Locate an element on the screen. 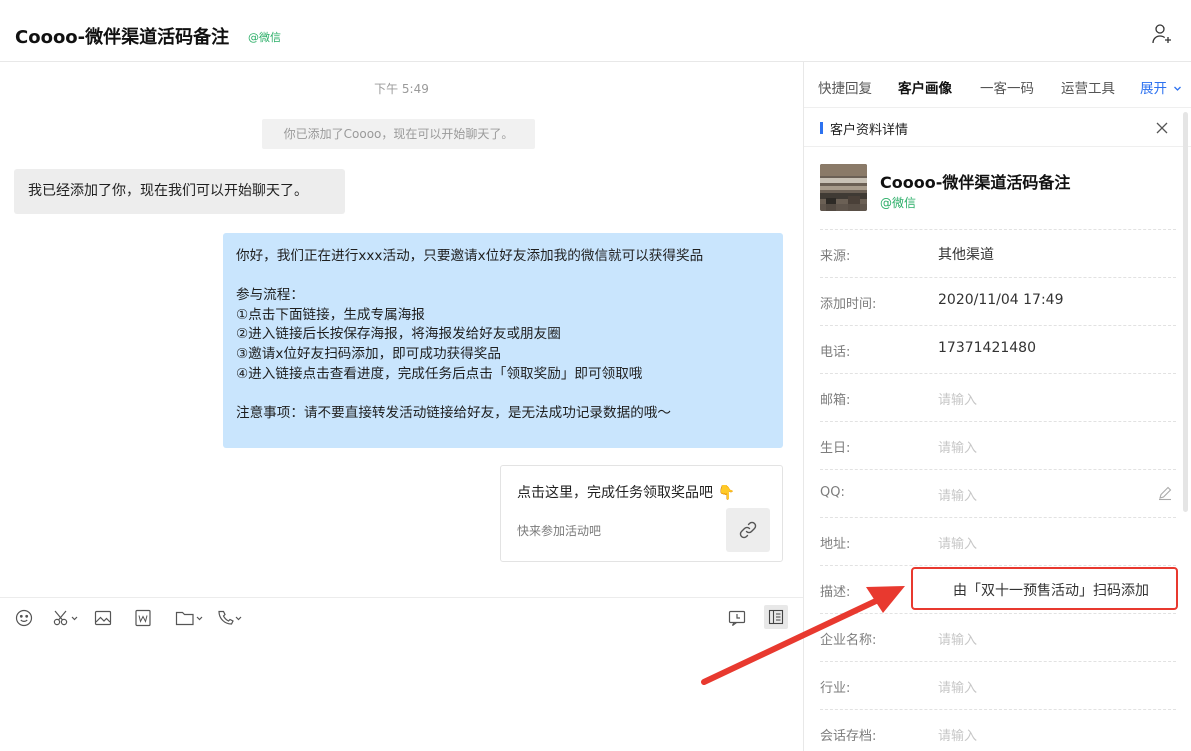 The image size is (1191, 751). customer-profile: Coooo-微伴渠道活码备注 @微信 is located at coordinates (997, 188).